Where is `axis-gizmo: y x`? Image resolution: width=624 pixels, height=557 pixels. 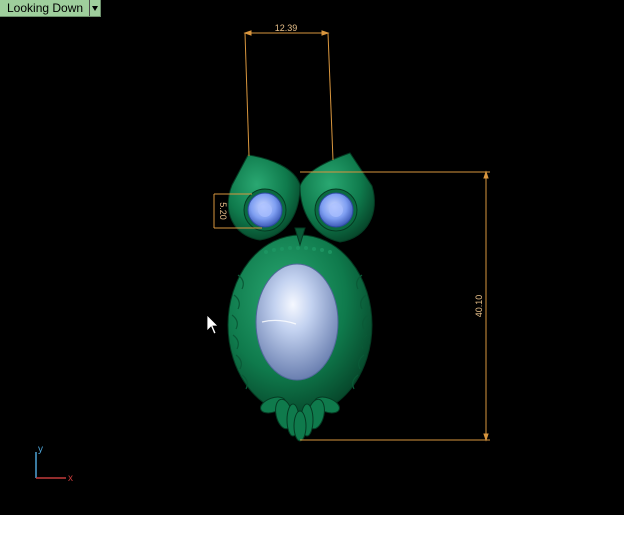
axis-gizmo: y x is located at coordinates (54, 464).